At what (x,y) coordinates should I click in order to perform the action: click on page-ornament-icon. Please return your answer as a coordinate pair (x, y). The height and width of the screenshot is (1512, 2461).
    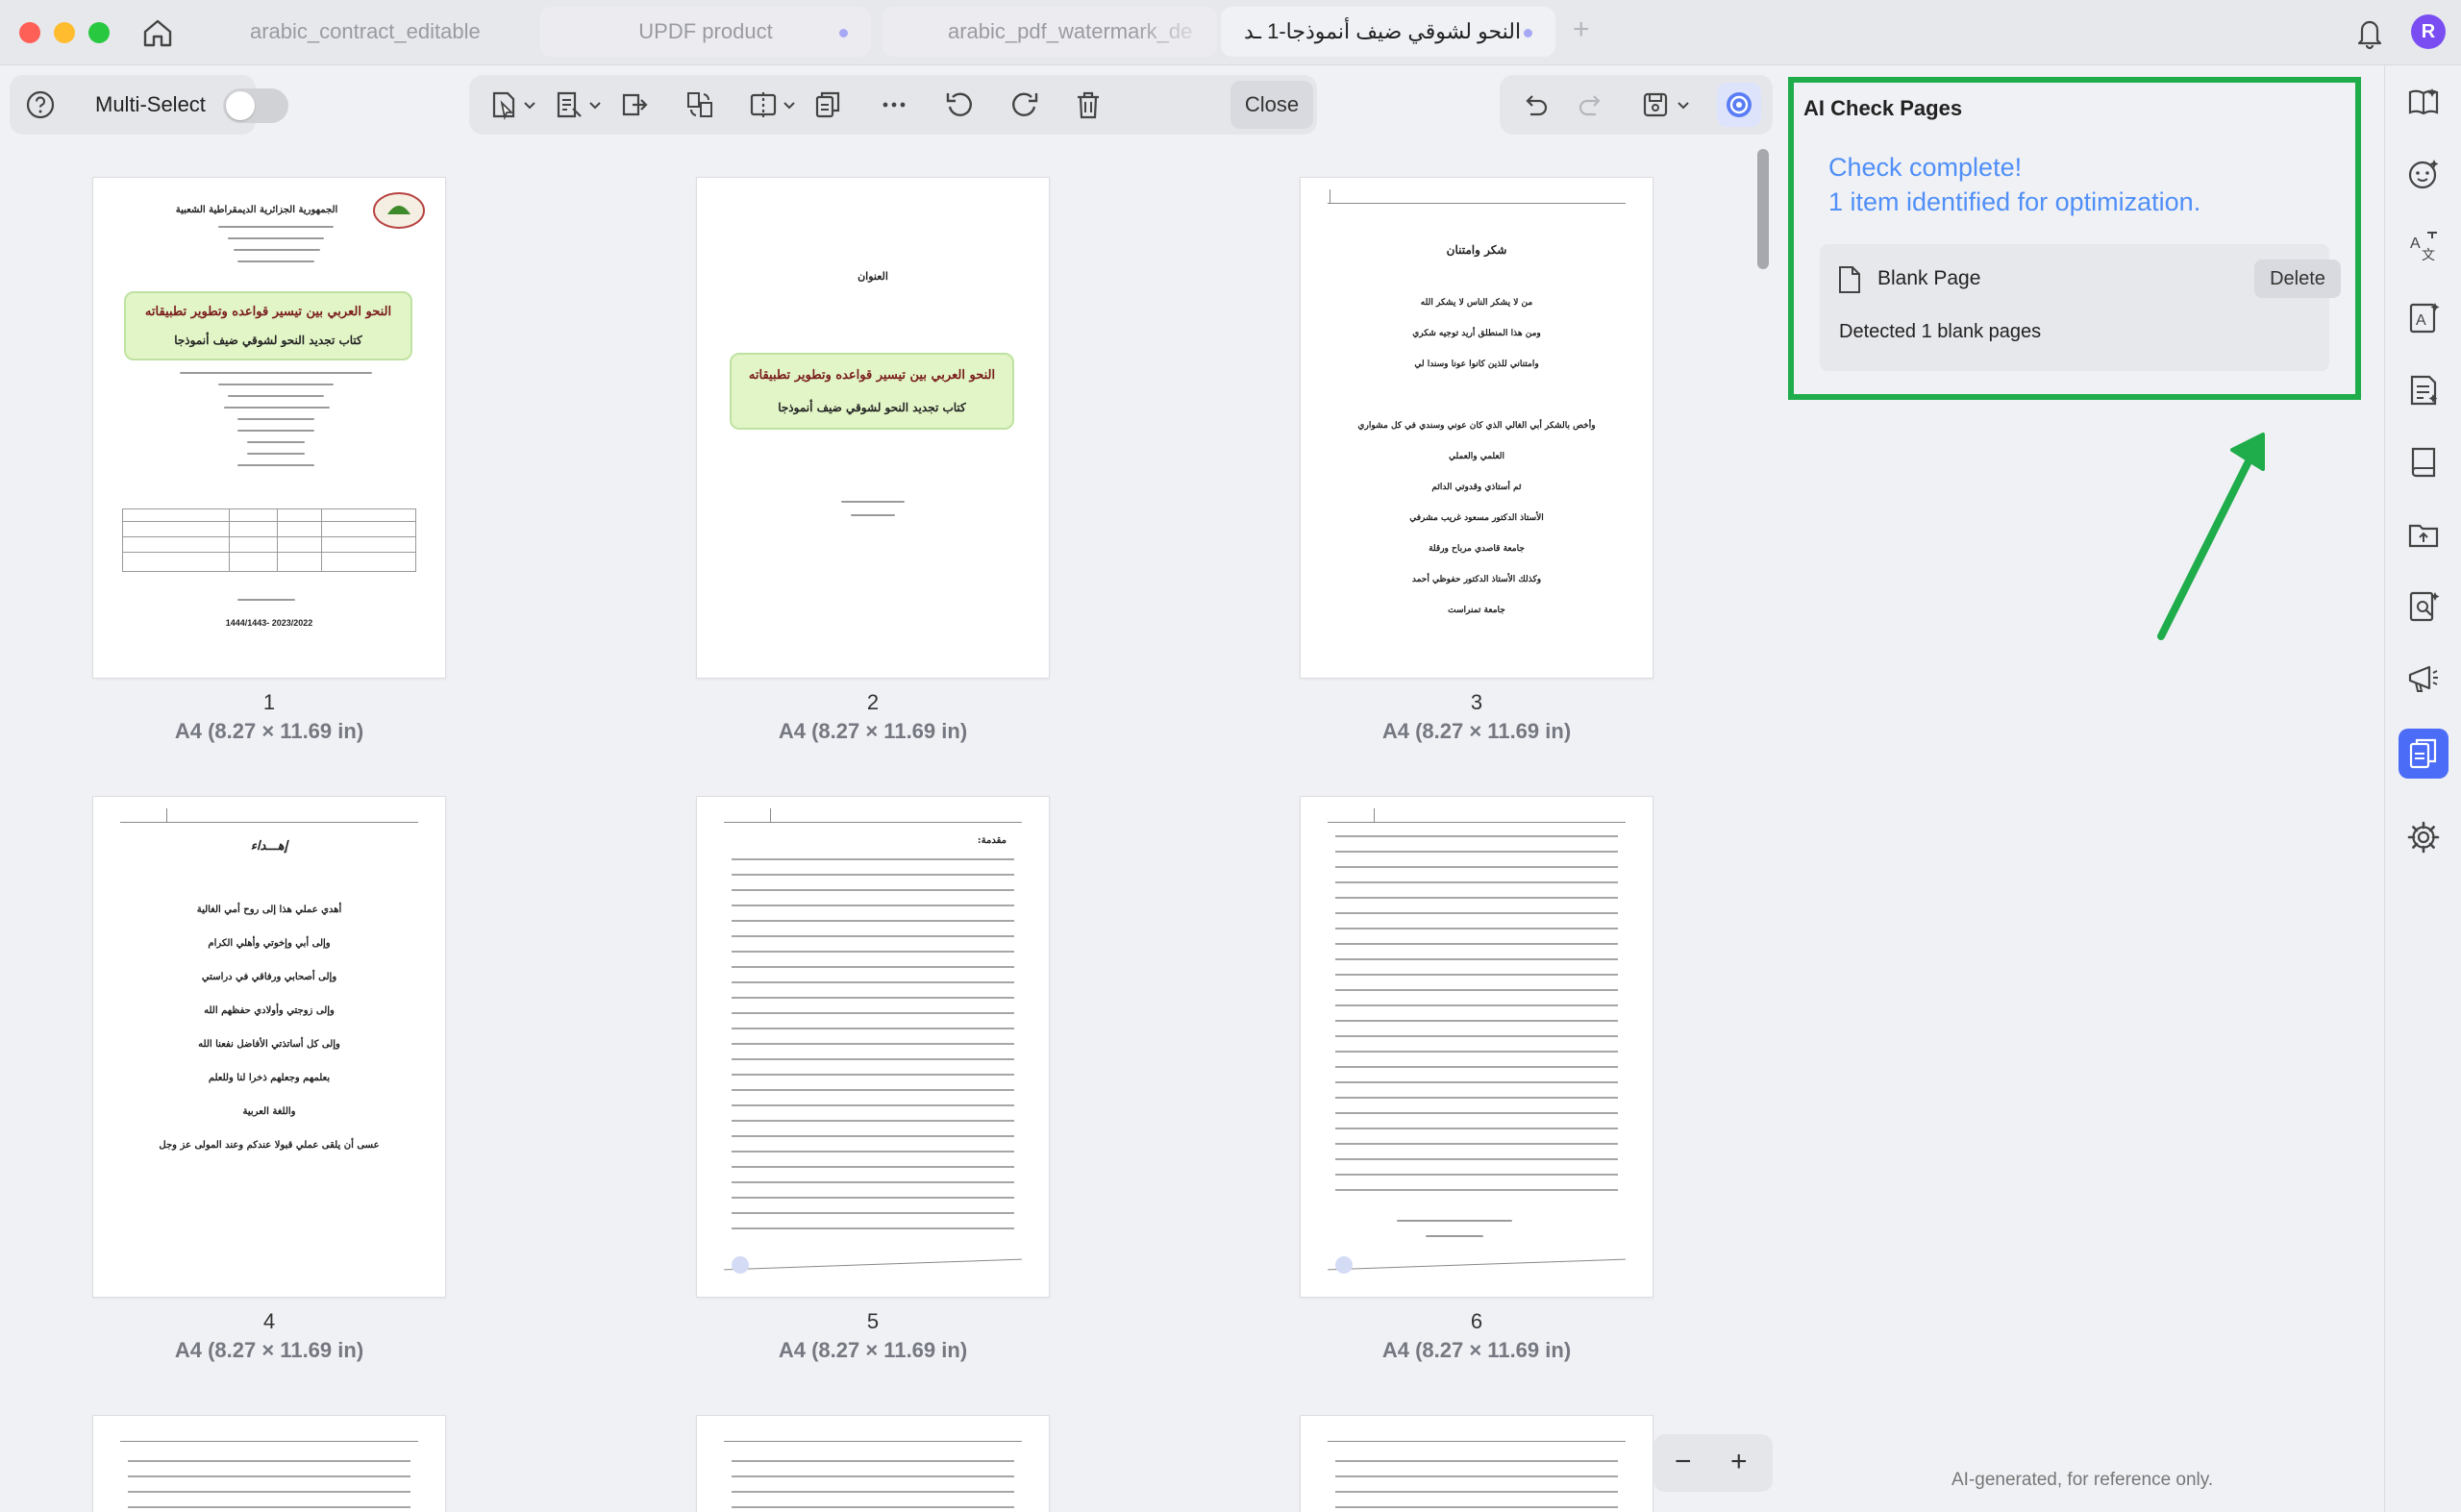
    Looking at the image, I should click on (740, 1265).